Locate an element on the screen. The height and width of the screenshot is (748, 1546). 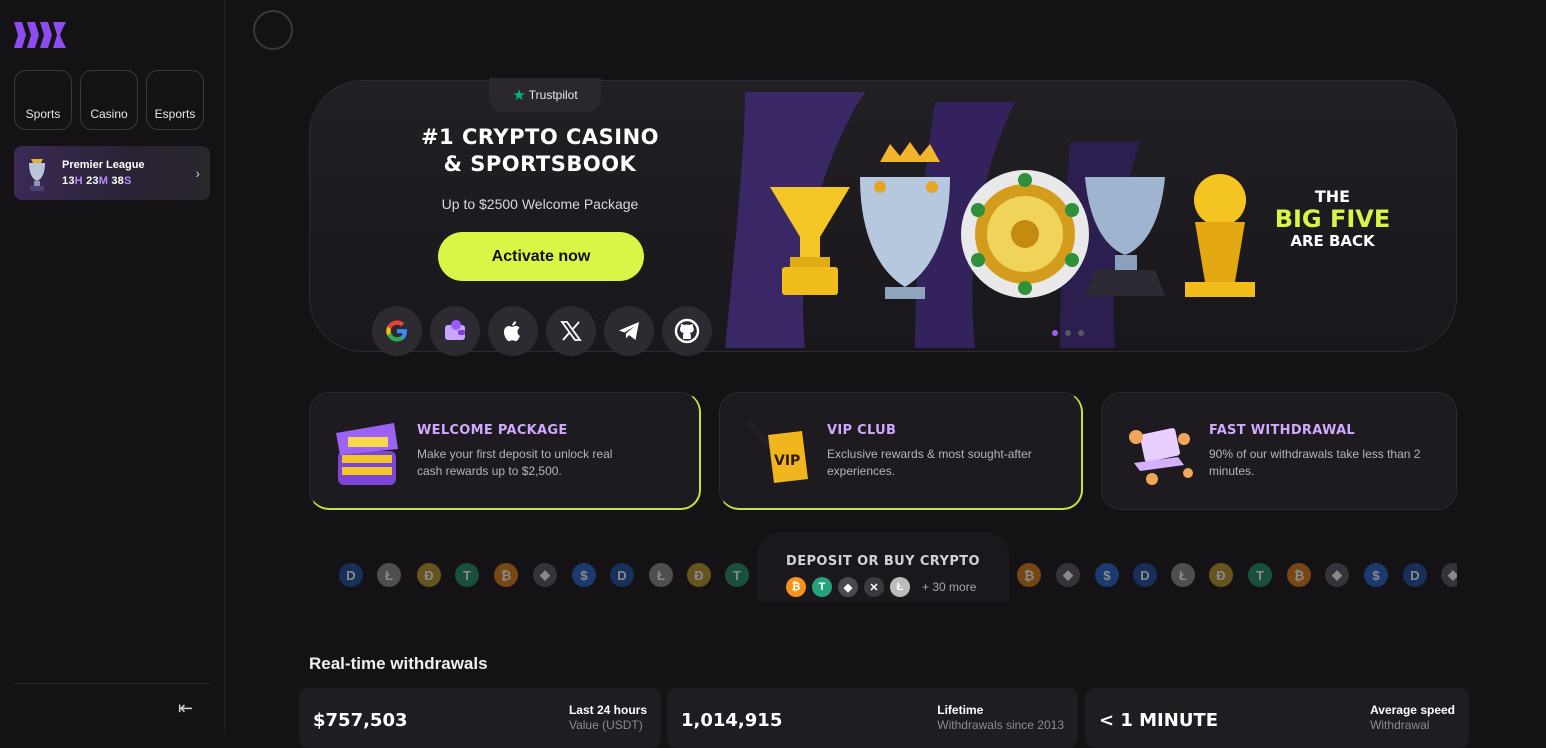
google-login-button is located at coordinates (397, 331).